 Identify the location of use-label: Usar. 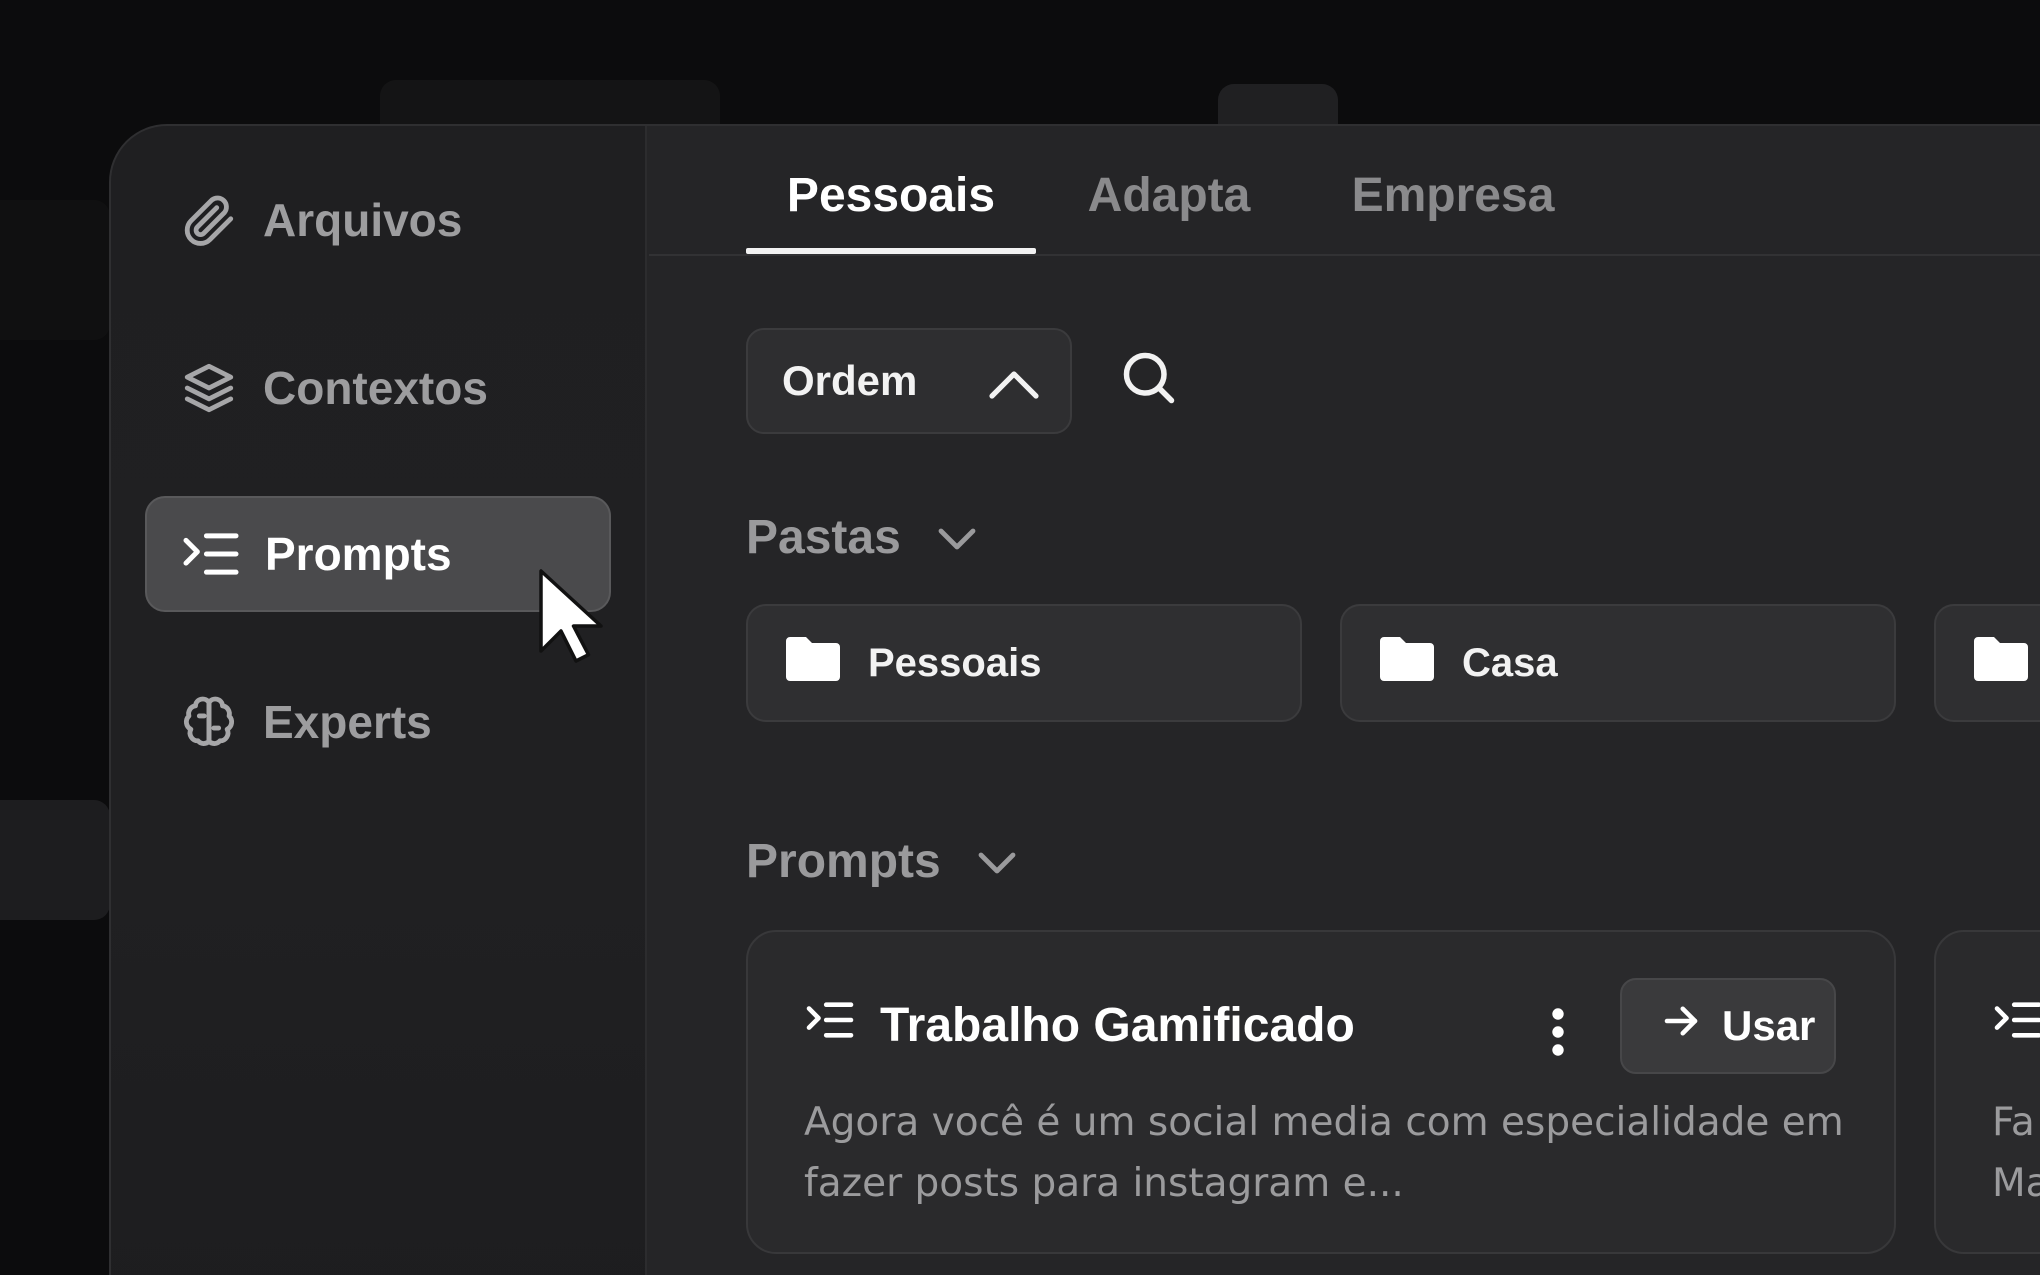
(1769, 1025).